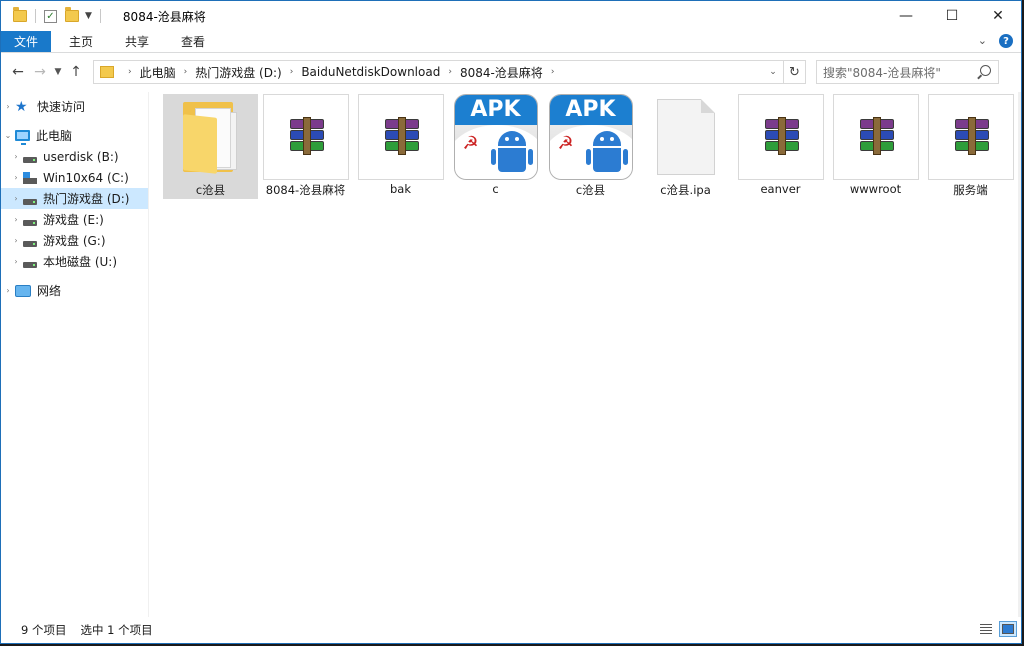  Describe the element at coordinates (54, 136) in the screenshot. I see `sidebar-item-label: 此电脑` at that location.